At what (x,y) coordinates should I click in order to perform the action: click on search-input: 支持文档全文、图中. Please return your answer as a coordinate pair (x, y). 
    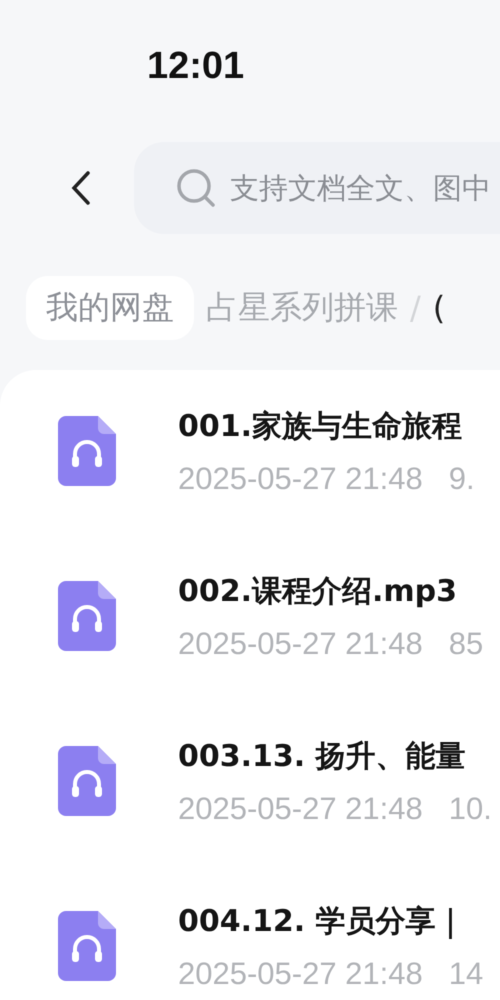
    Looking at the image, I should click on (365, 188).